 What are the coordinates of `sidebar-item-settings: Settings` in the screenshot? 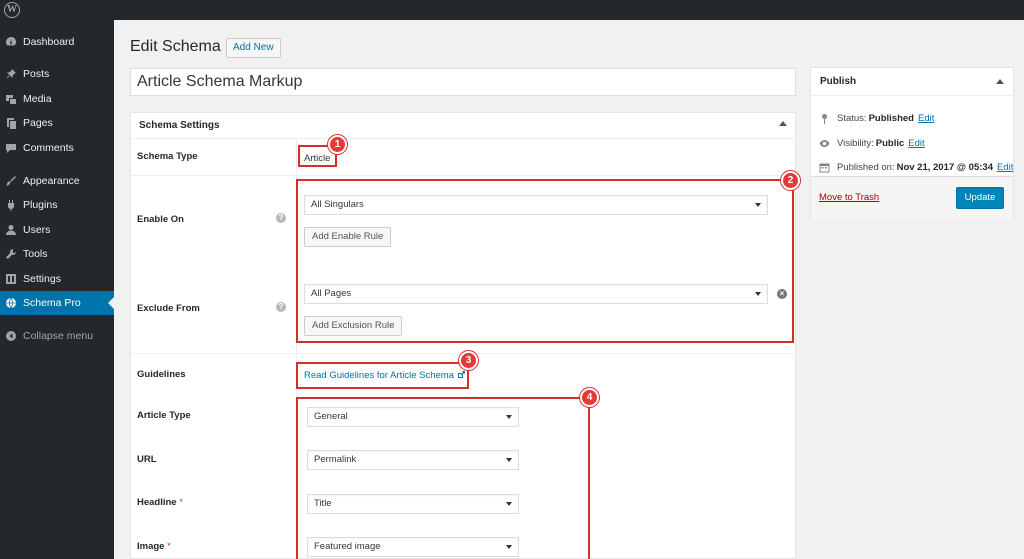 It's located at (57, 279).